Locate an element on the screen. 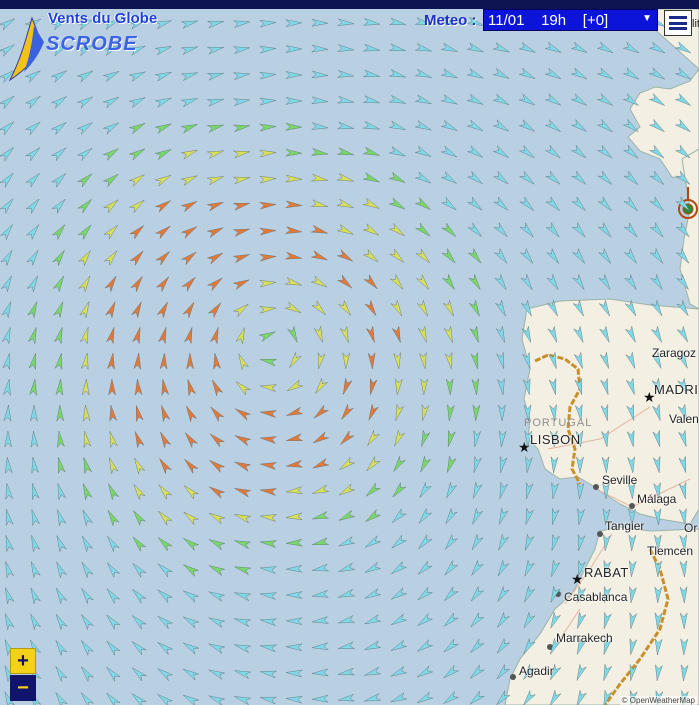  map-attribution: © OpenWeatherMap is located at coordinates (658, 700).